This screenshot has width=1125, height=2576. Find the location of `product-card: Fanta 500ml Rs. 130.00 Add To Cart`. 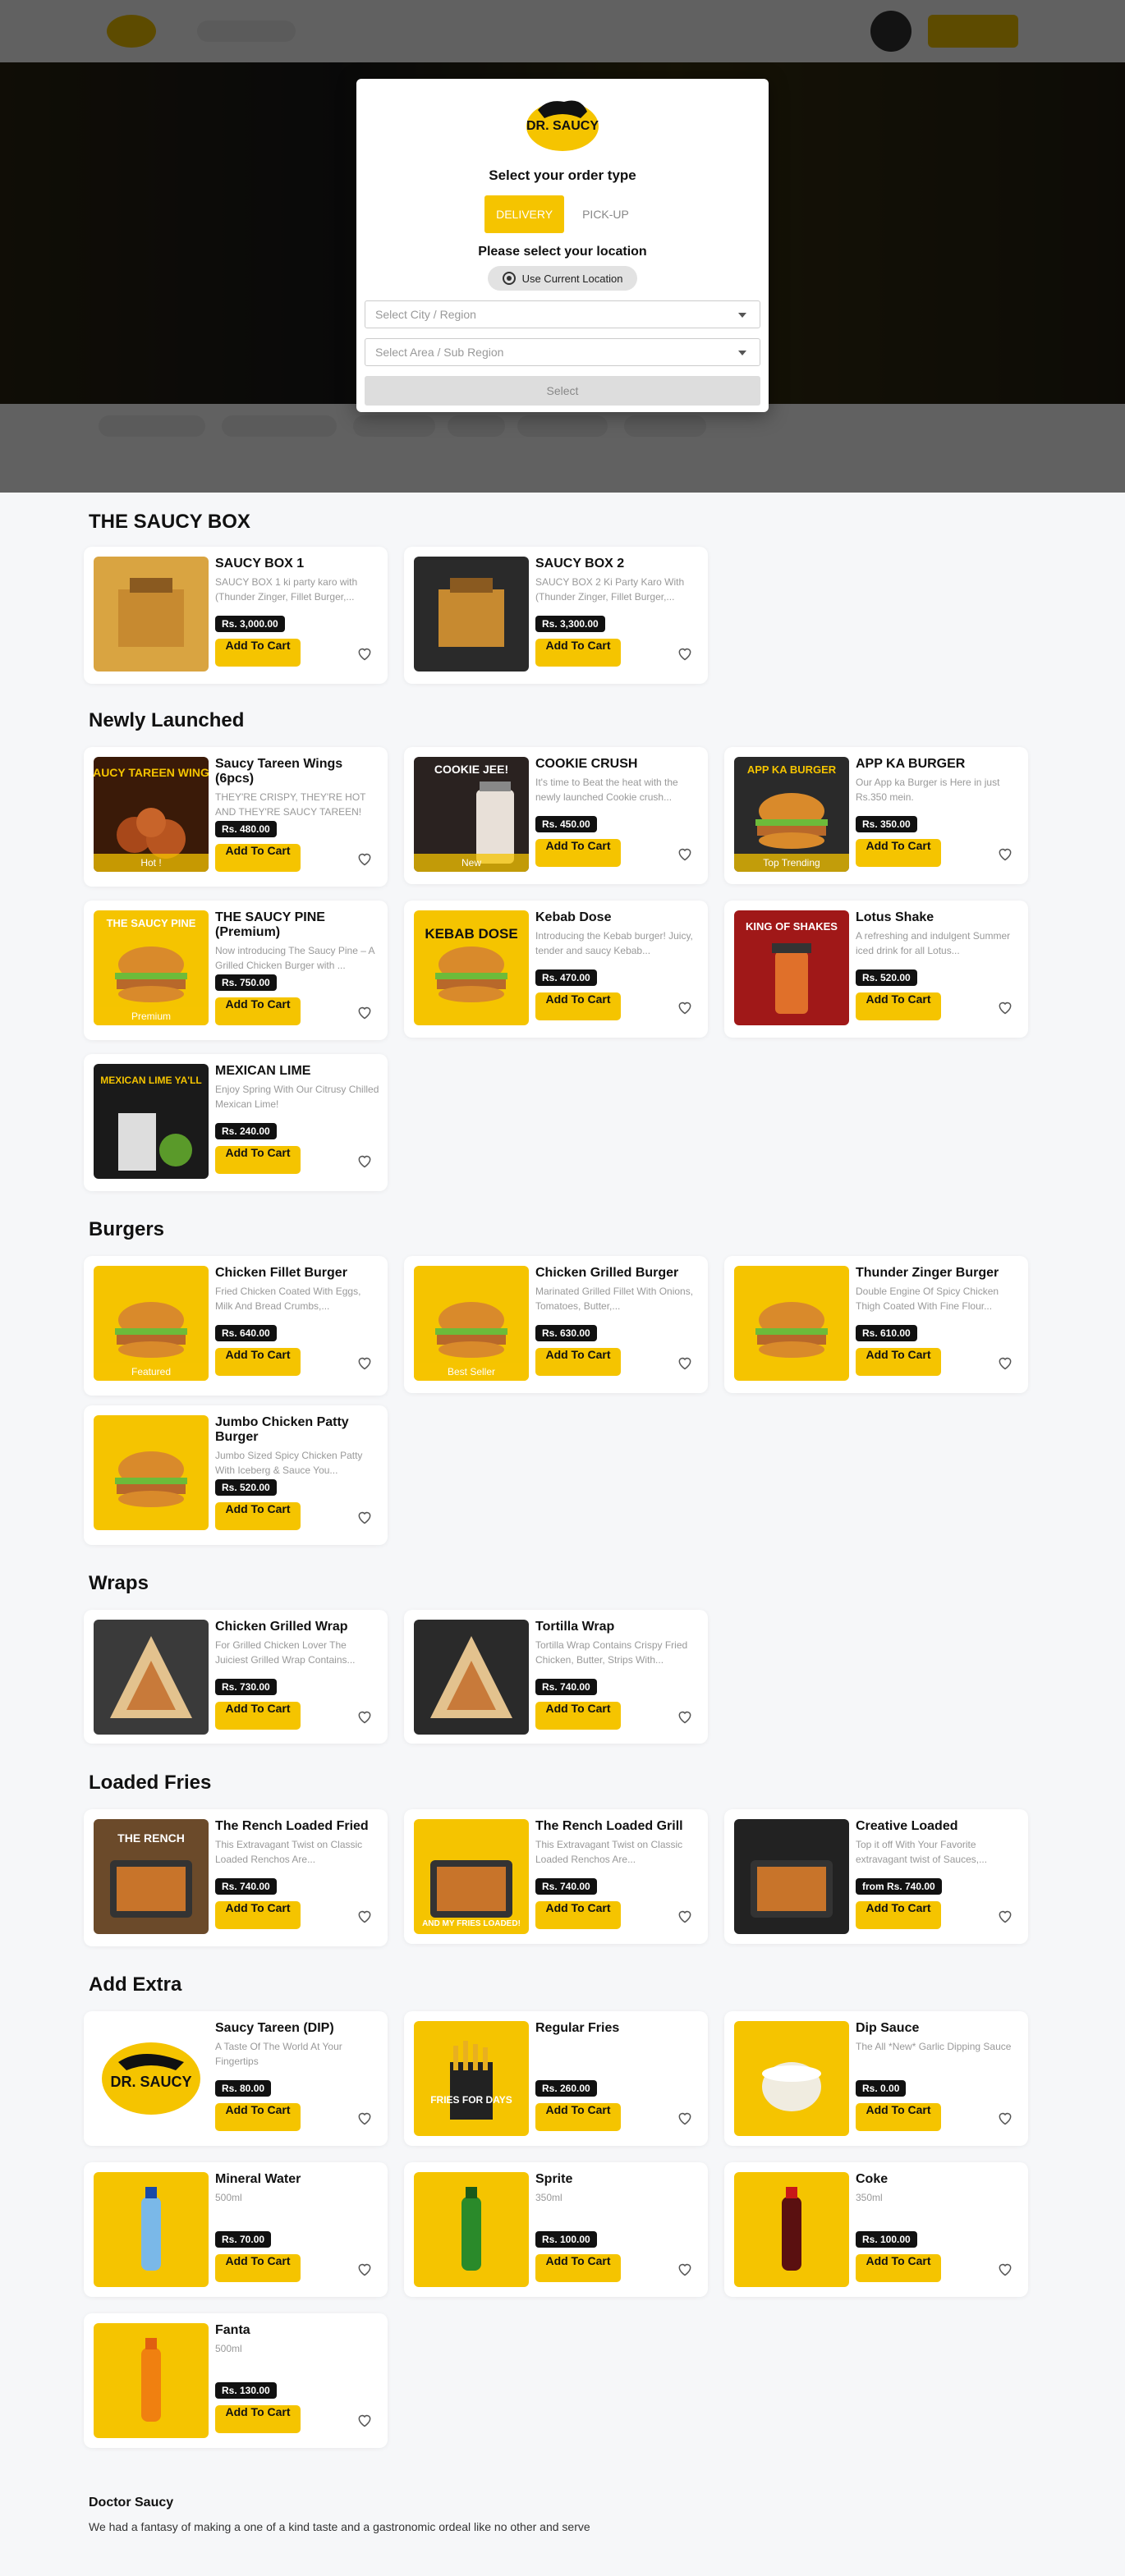

product-card: Fanta 500ml Rs. 130.00 Add To Cart is located at coordinates (236, 2380).